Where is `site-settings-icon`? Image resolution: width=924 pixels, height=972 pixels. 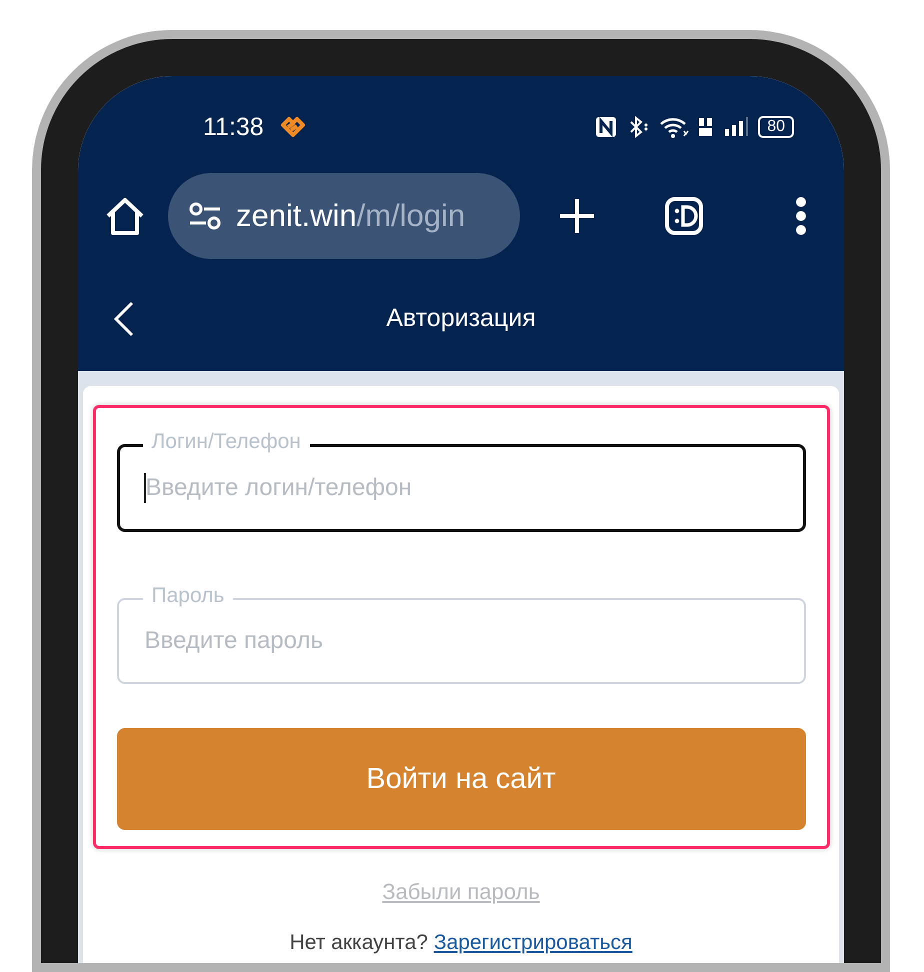 site-settings-icon is located at coordinates (205, 216).